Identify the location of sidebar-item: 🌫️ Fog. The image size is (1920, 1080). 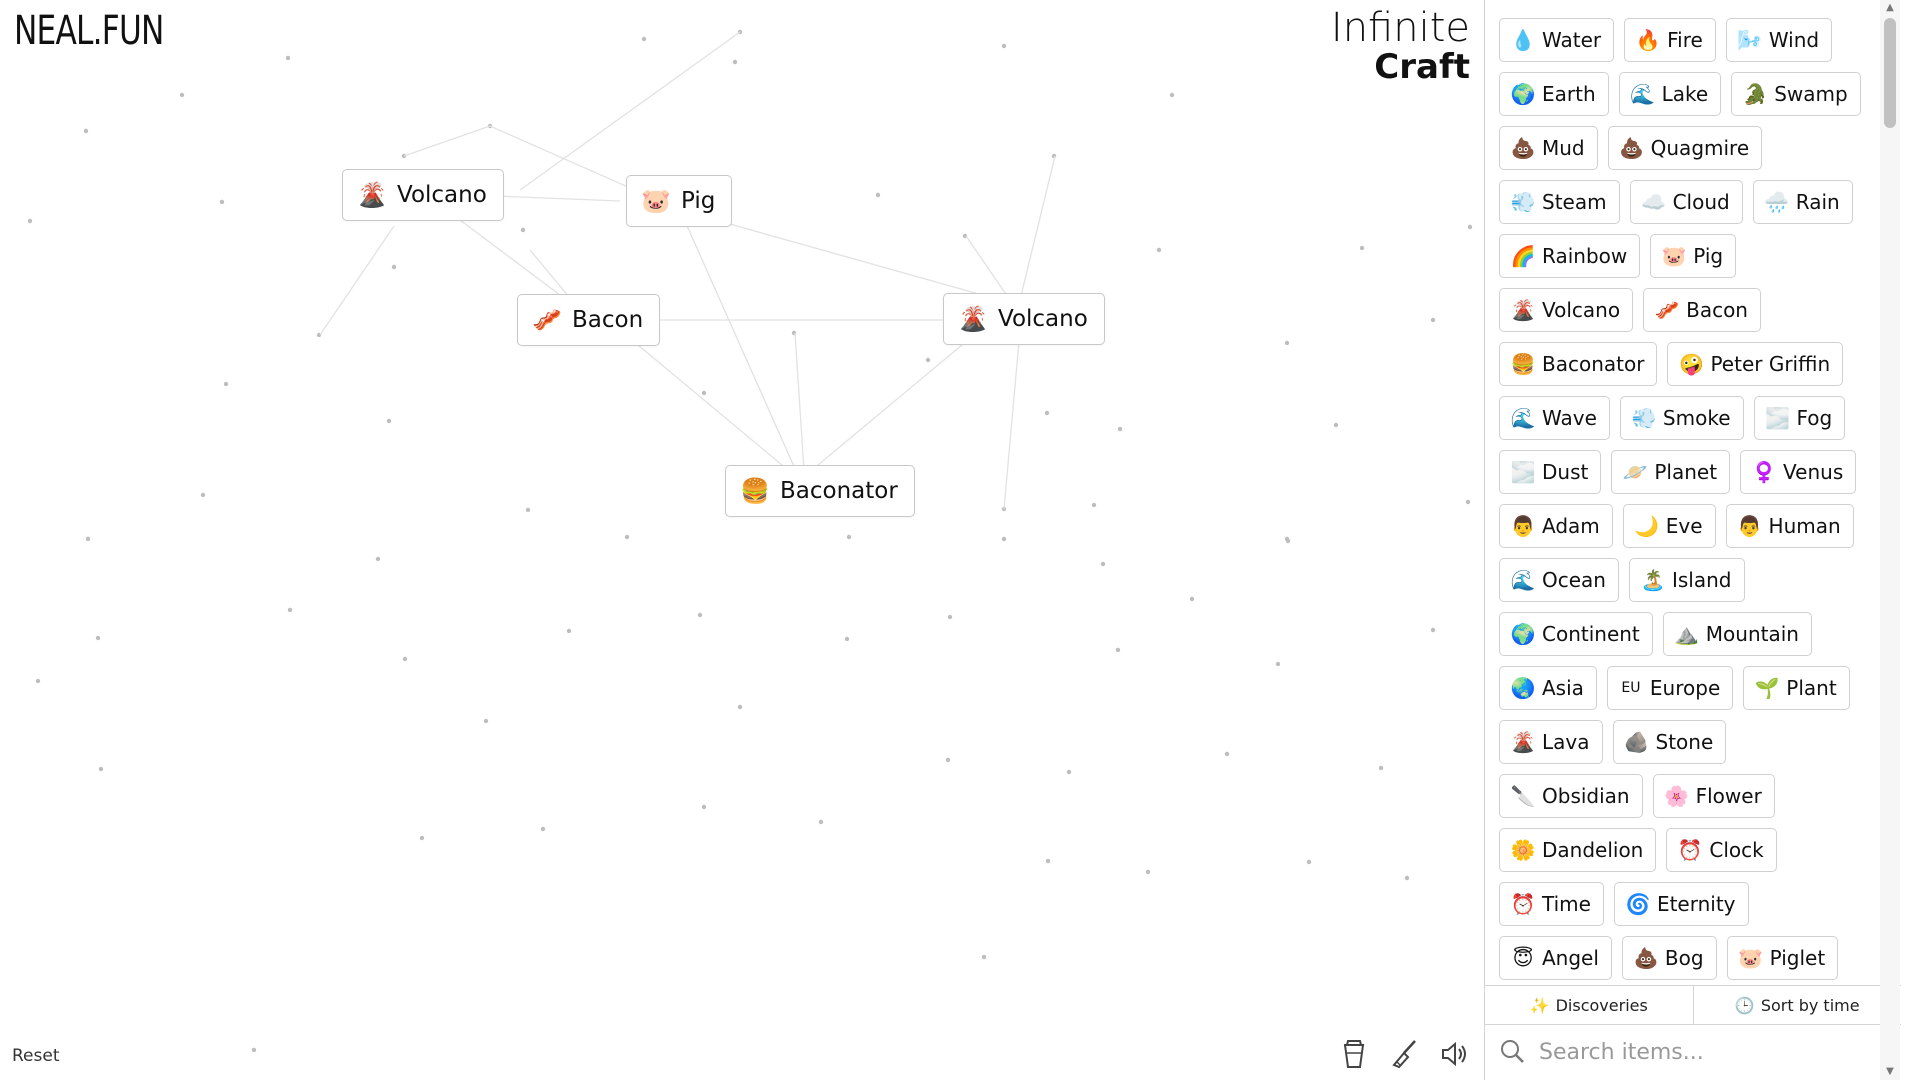
(1799, 418).